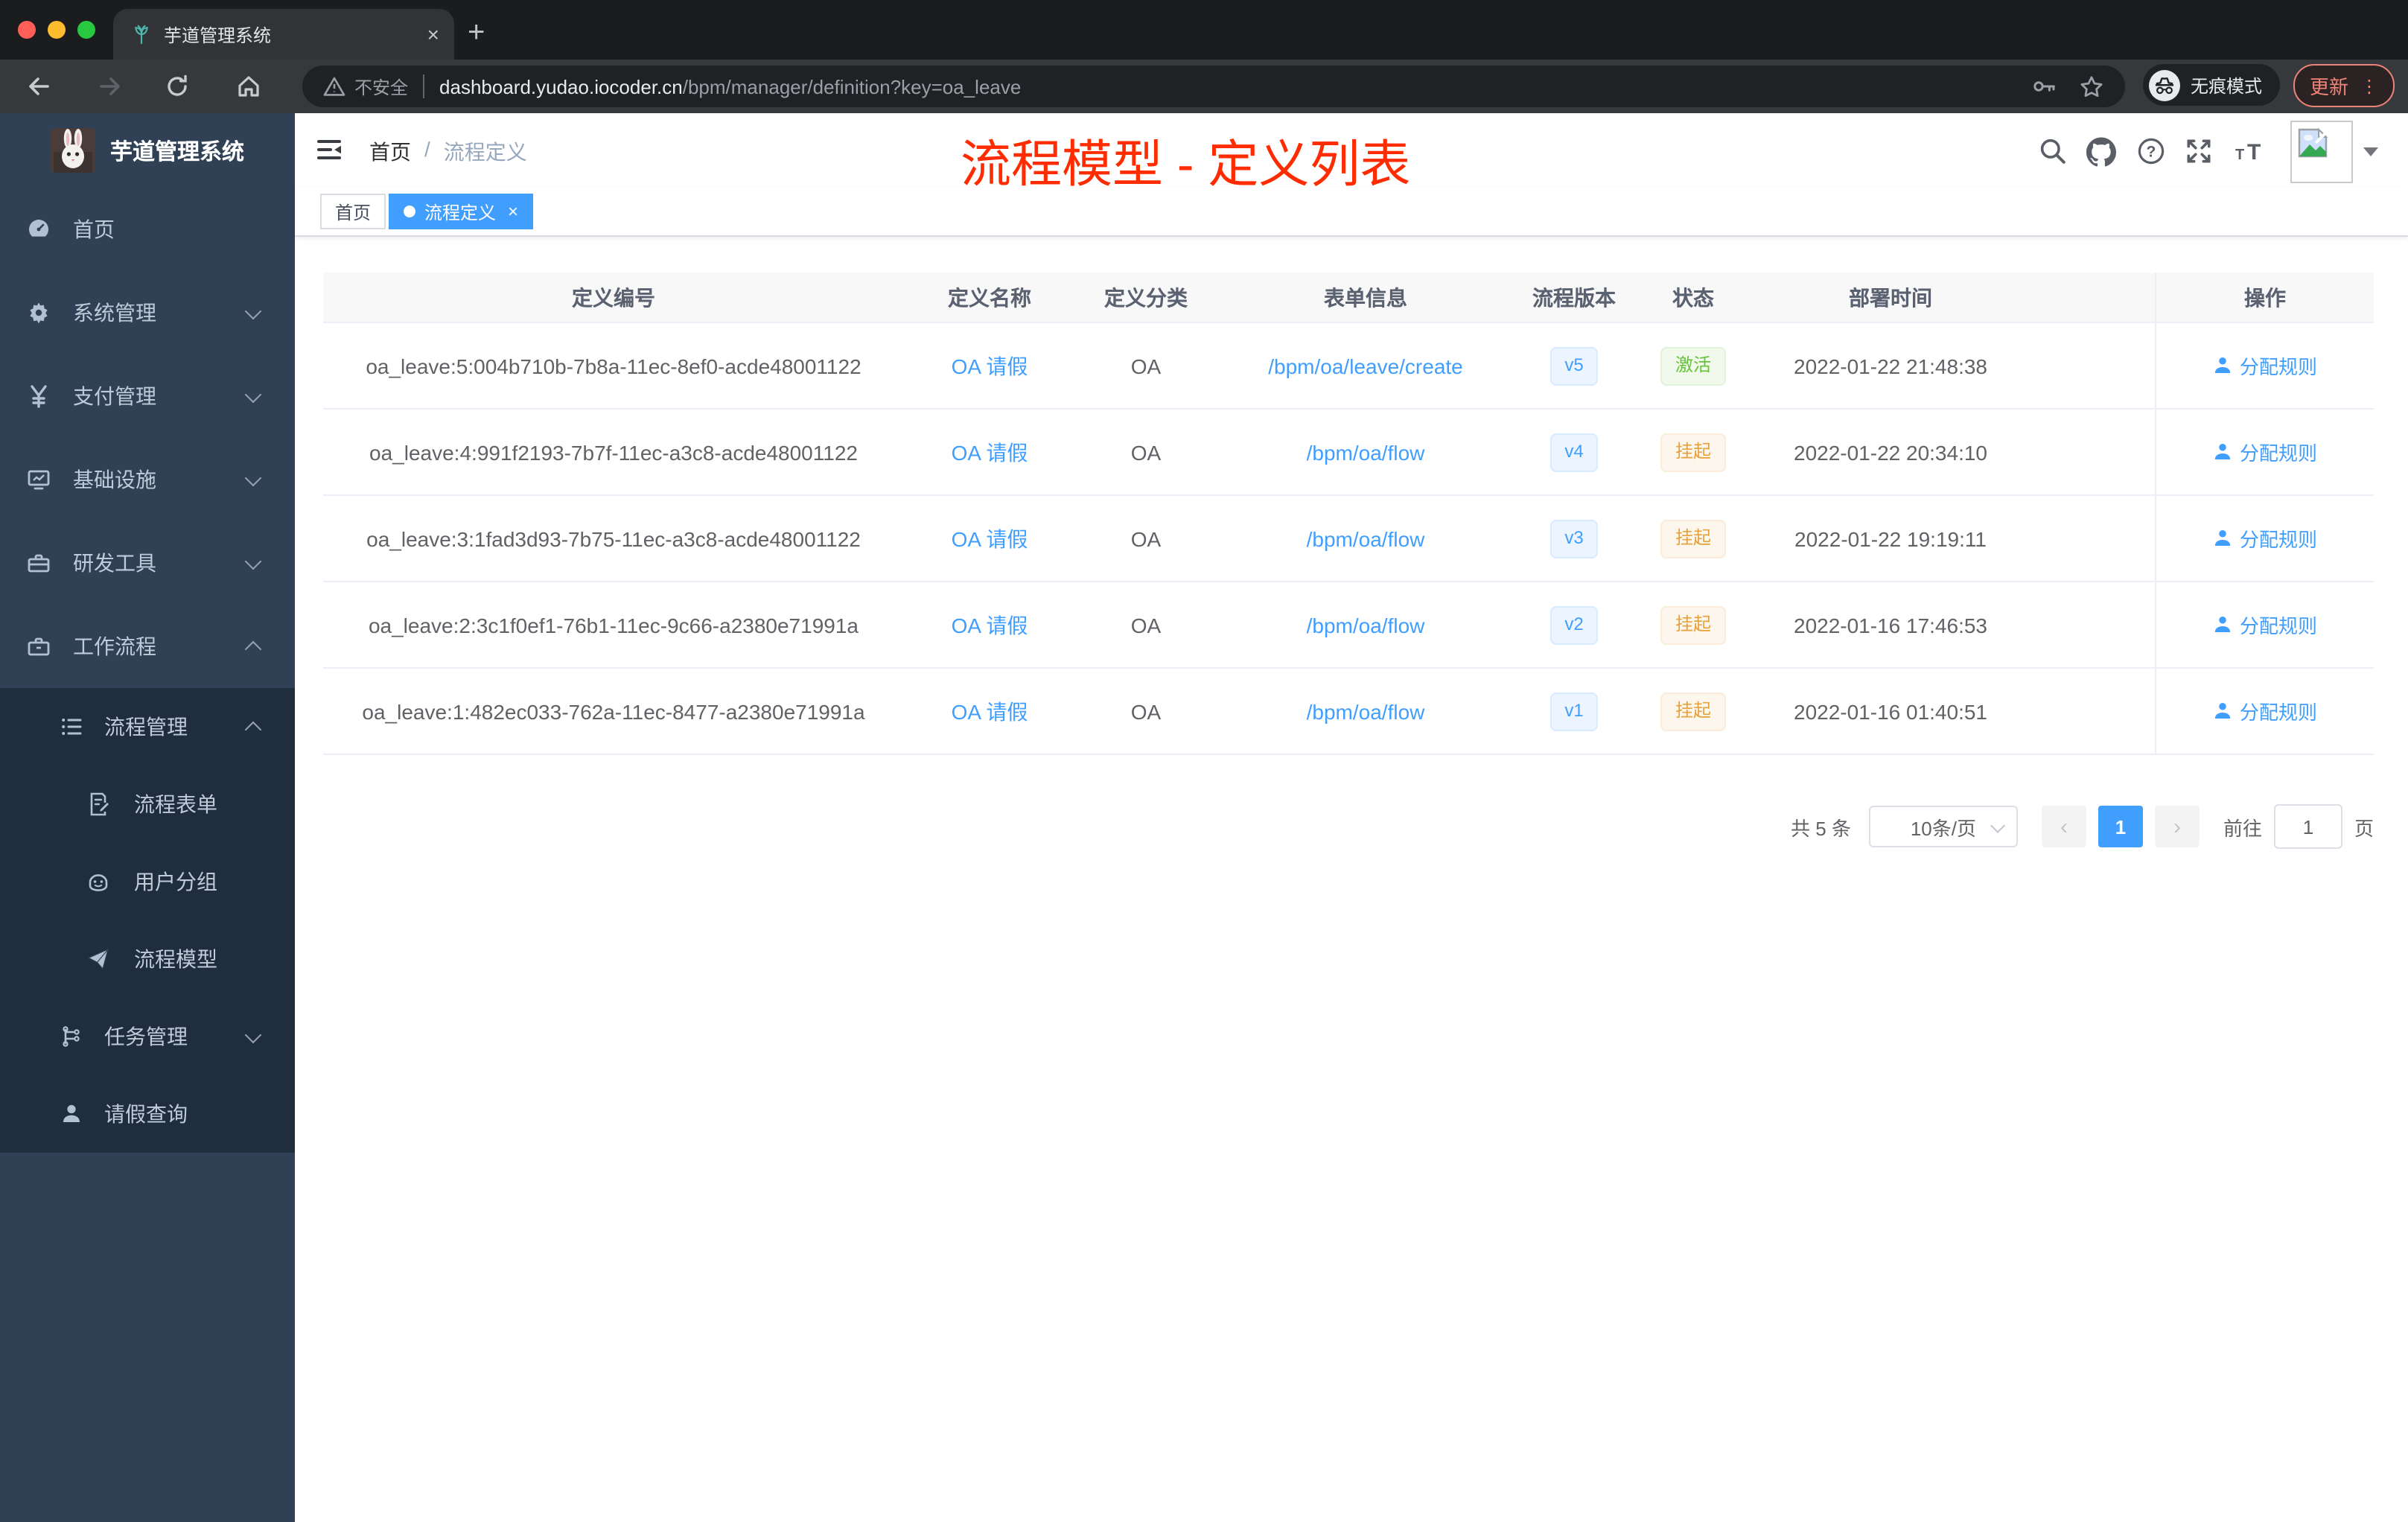  What do you see at coordinates (27, 30) in the screenshot?
I see `window-close-button` at bounding box center [27, 30].